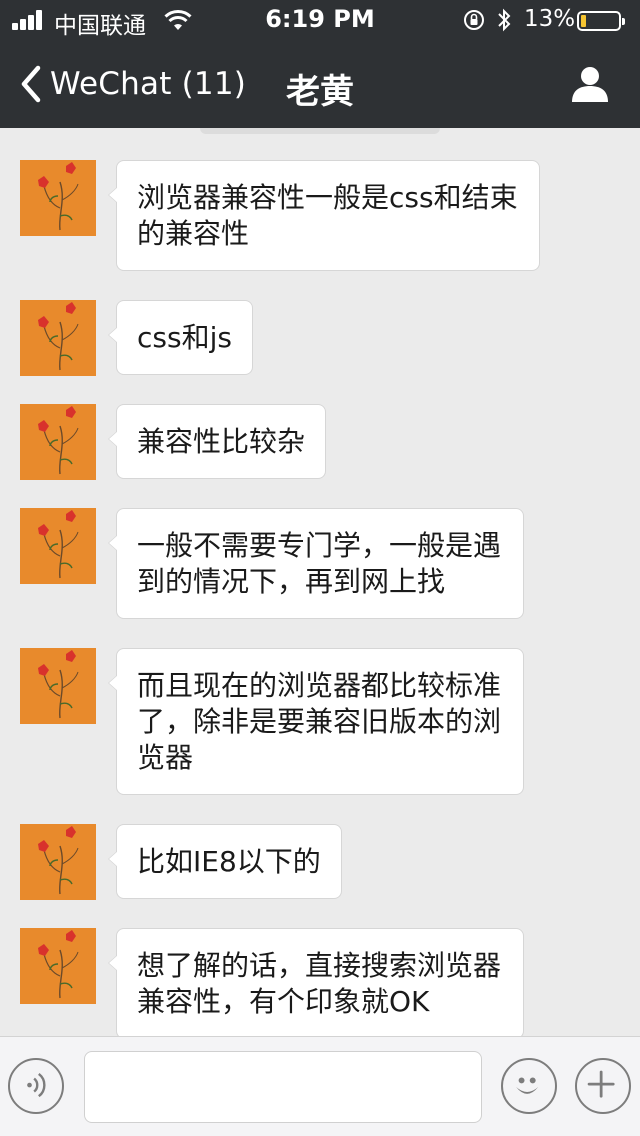  I want to click on message-bubble: 想了解的话，直接搜索浏览器兼容性，有个印象就OK, so click(316, 982).